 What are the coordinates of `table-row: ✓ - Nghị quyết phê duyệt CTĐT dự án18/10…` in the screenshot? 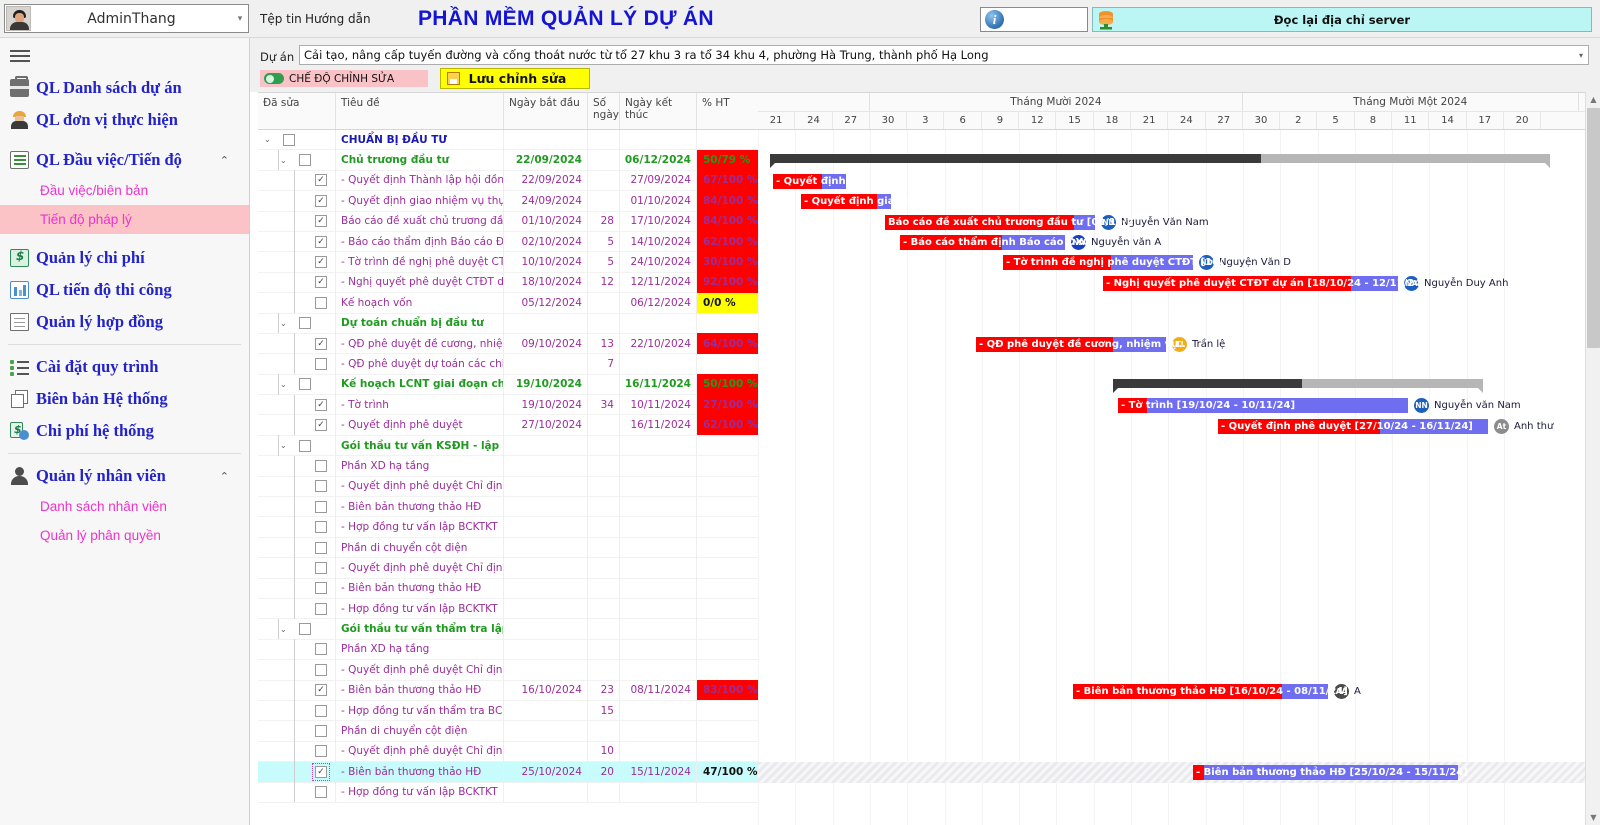 It's located at (508, 283).